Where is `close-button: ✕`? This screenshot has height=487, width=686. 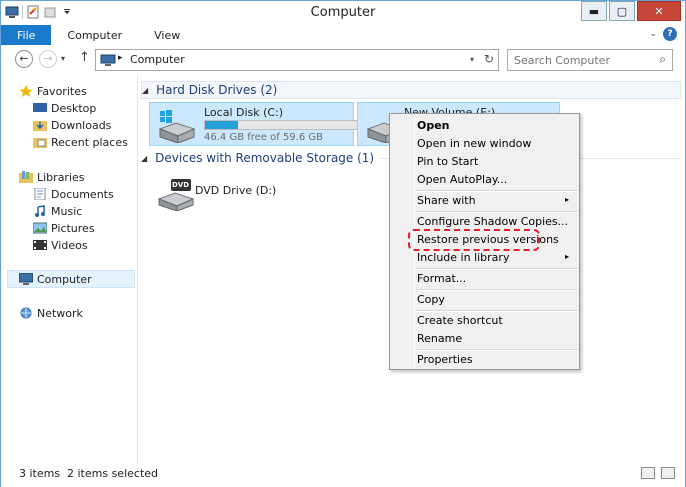
close-button: ✕ is located at coordinates (659, 11).